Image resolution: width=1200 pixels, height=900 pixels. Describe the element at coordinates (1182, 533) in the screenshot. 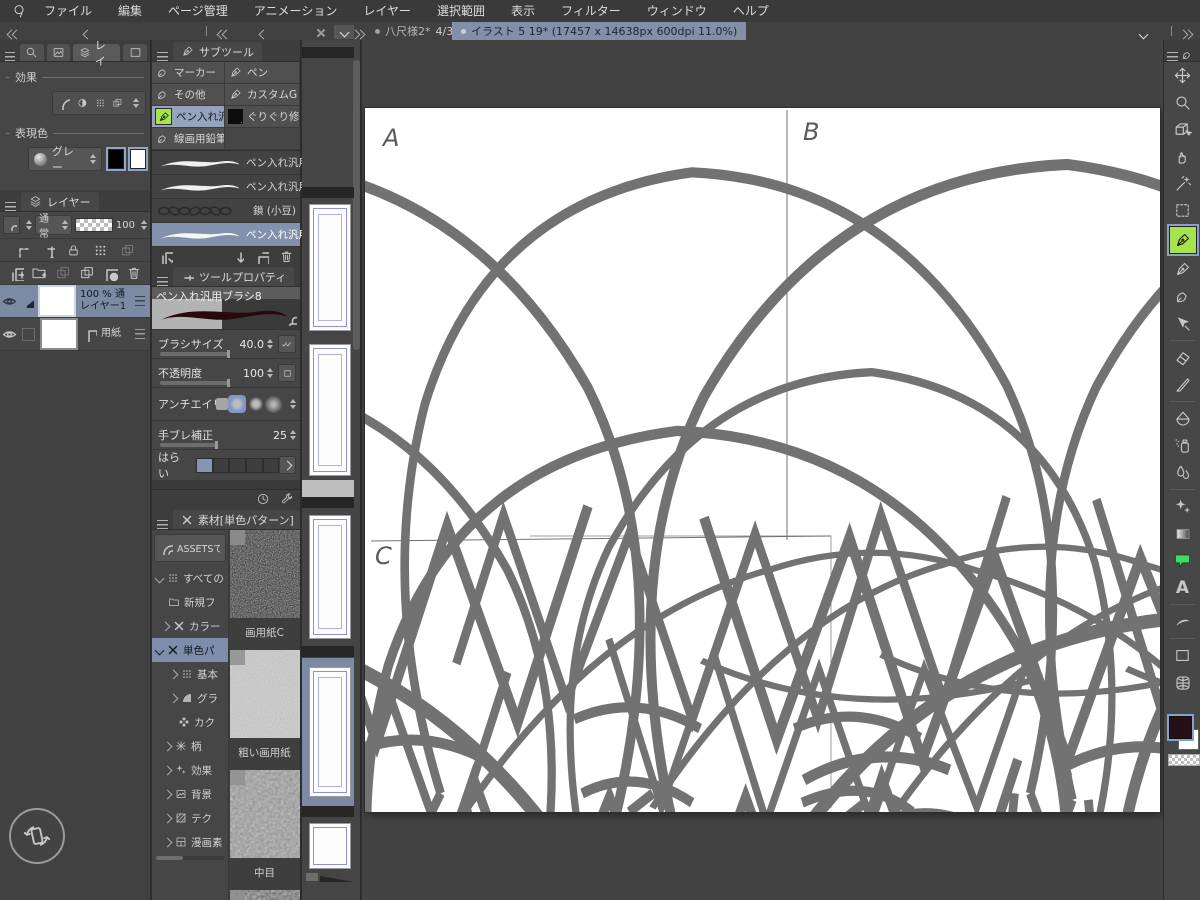

I see `tool-gradient-icon` at that location.